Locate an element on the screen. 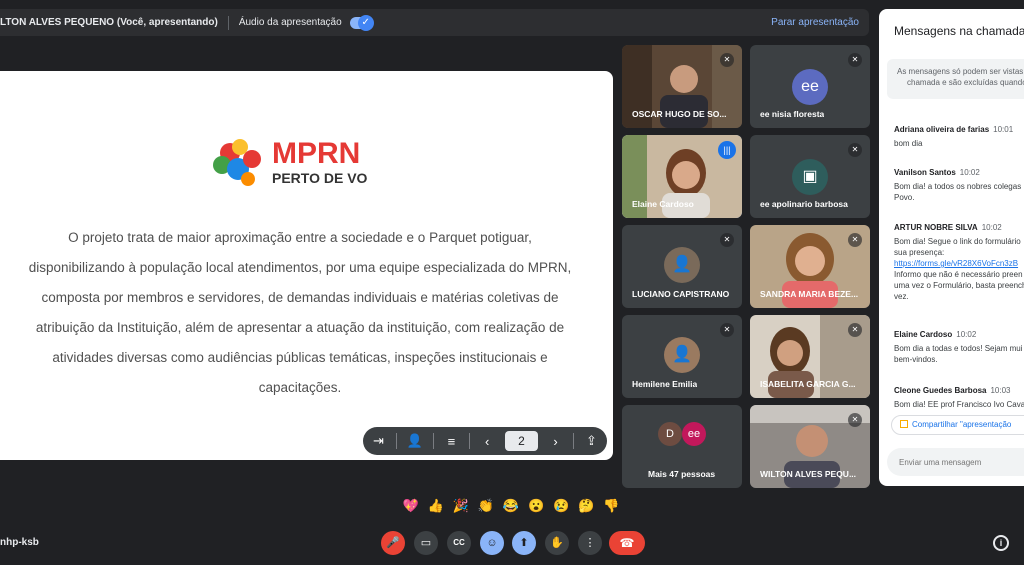 The width and height of the screenshot is (1024, 565). sad-icon: 😢 is located at coordinates (561, 506).